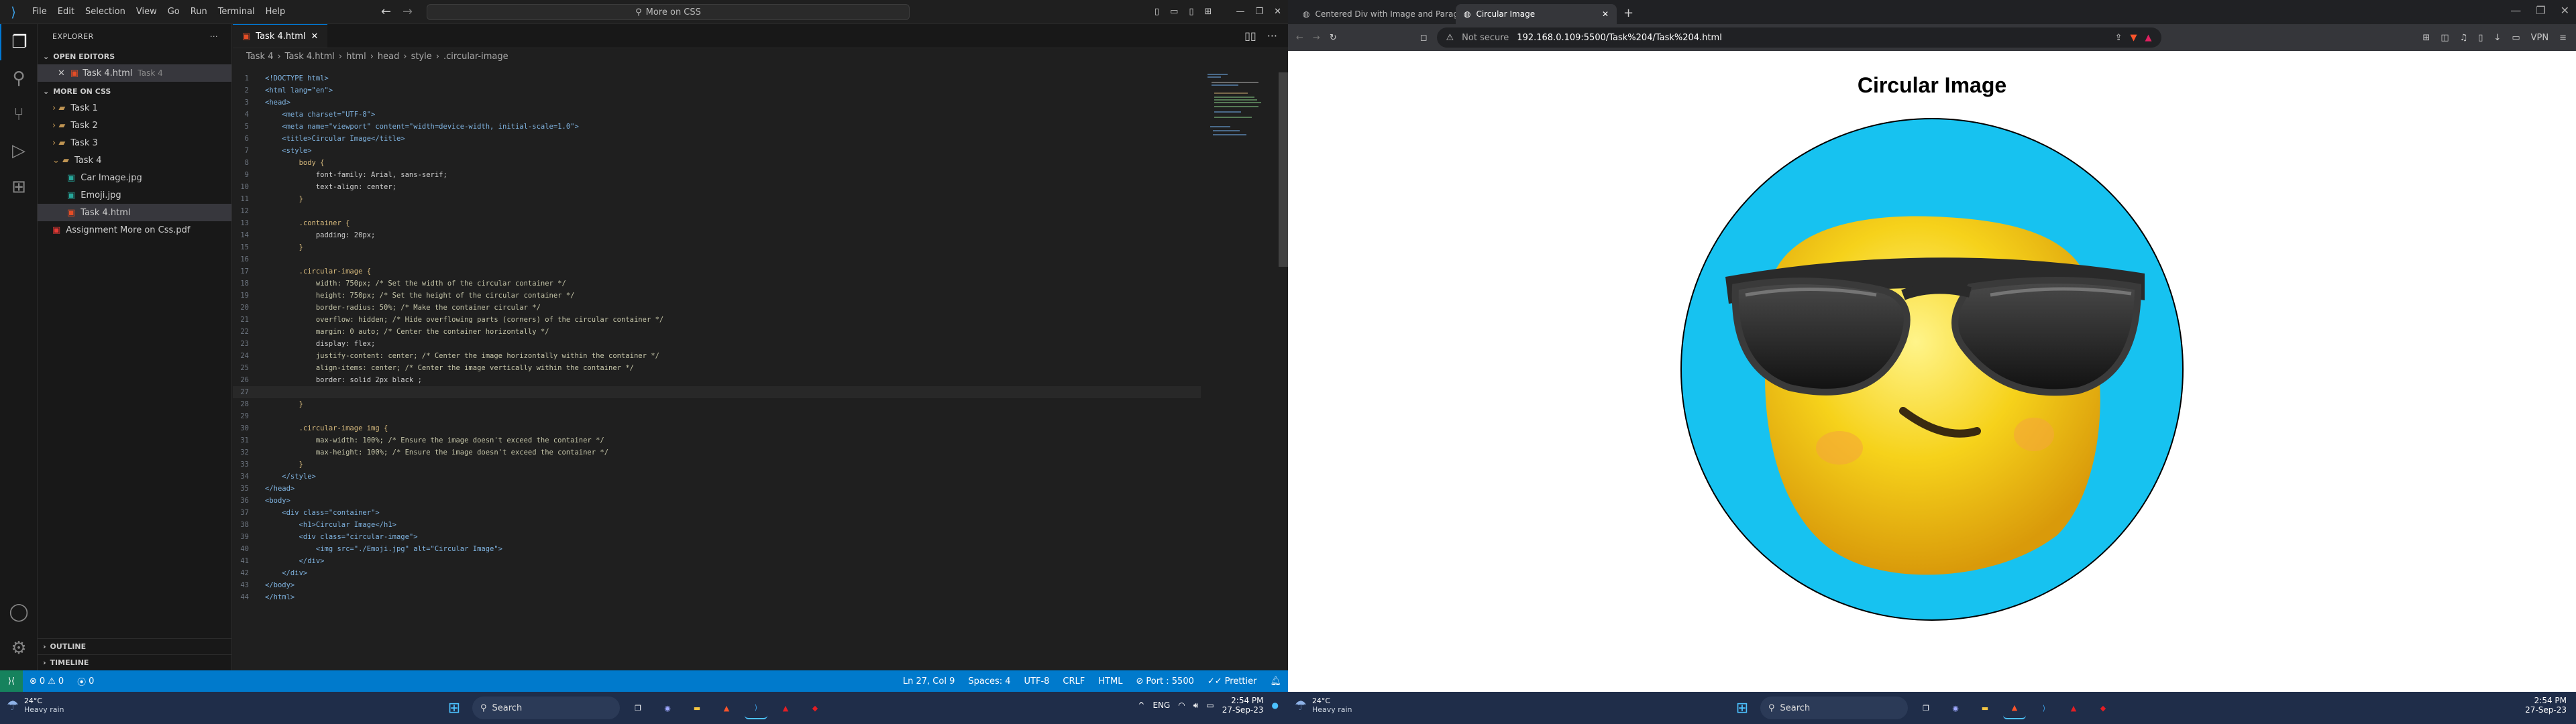 The width and height of the screenshot is (2576, 724). Describe the element at coordinates (1191, 12) in the screenshot. I see `layout-secondary-icon: ▯` at that location.